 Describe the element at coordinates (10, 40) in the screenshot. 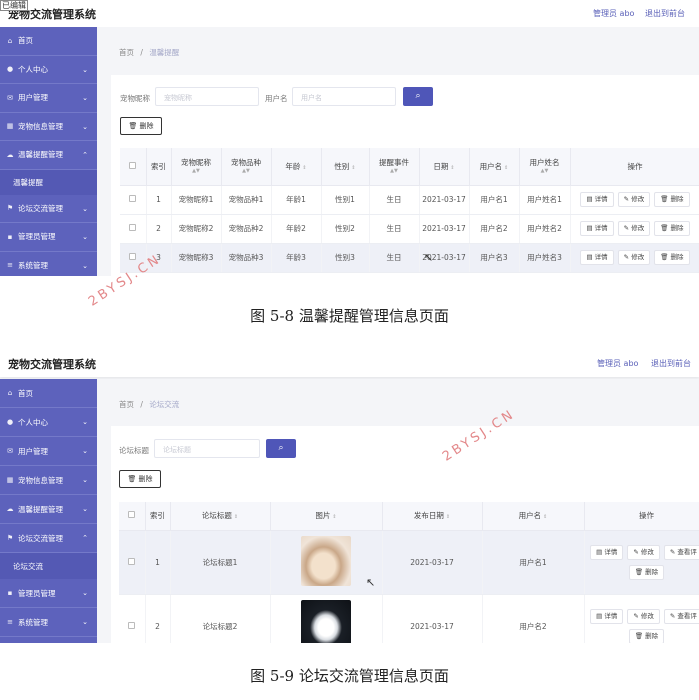

I see `home-icon: ⌂` at that location.